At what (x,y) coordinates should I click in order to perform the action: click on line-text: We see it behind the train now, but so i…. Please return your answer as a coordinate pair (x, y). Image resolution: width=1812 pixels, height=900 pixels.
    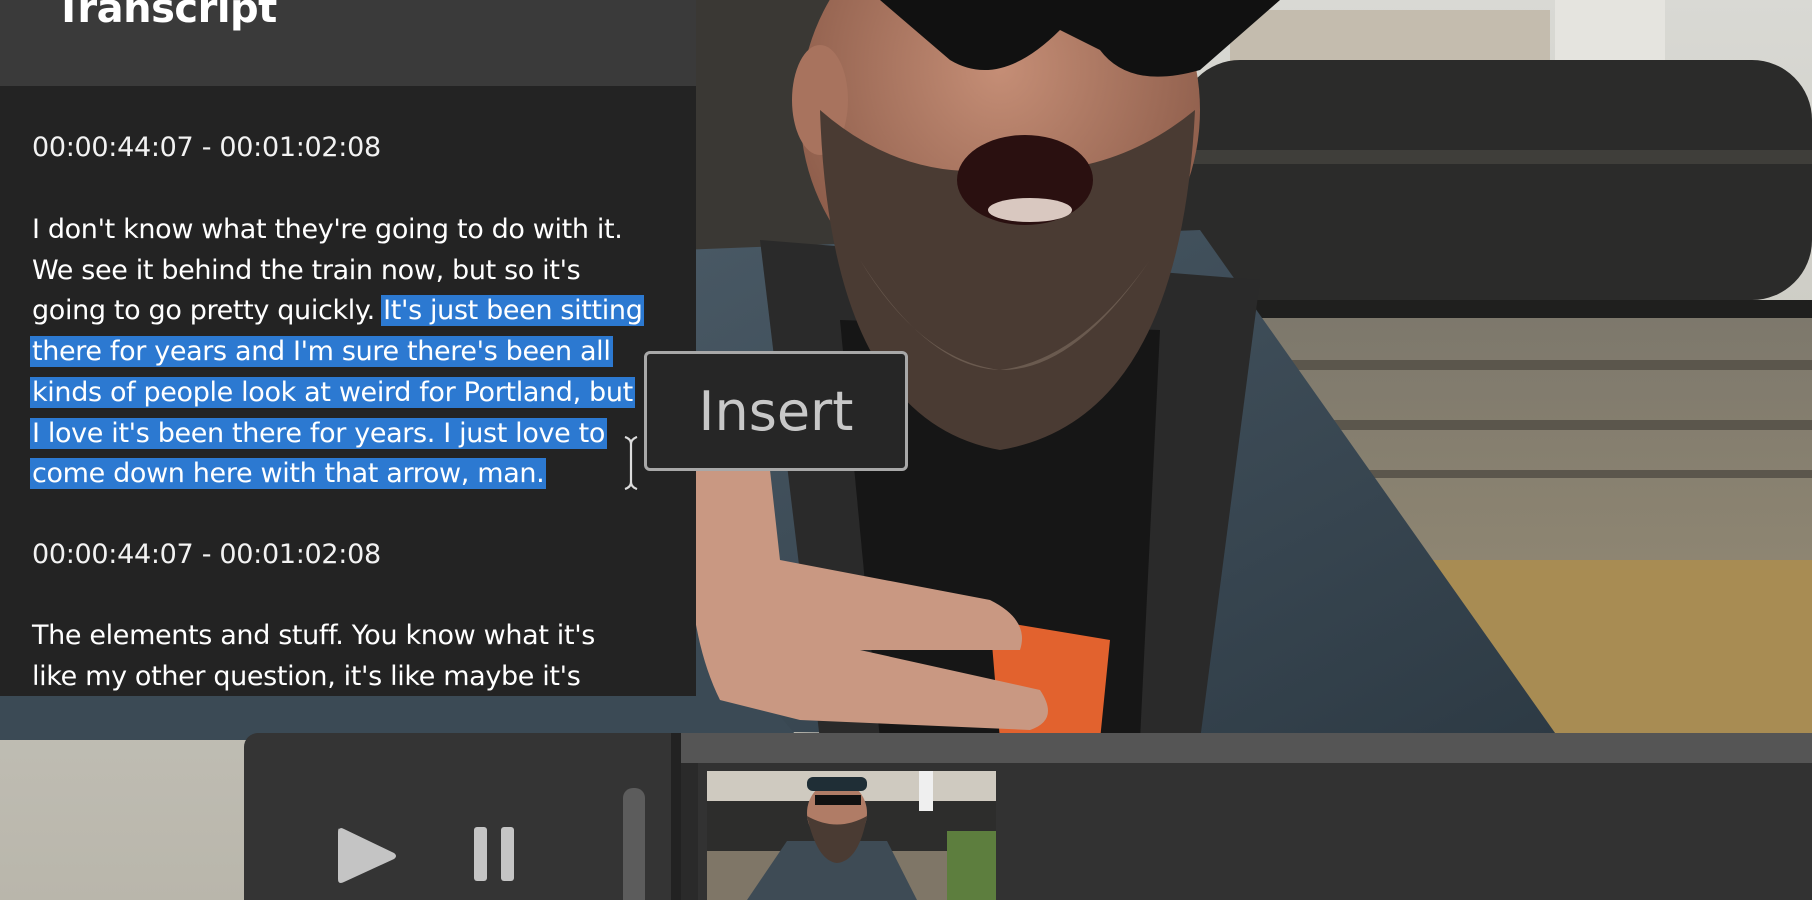
    Looking at the image, I should click on (306, 270).